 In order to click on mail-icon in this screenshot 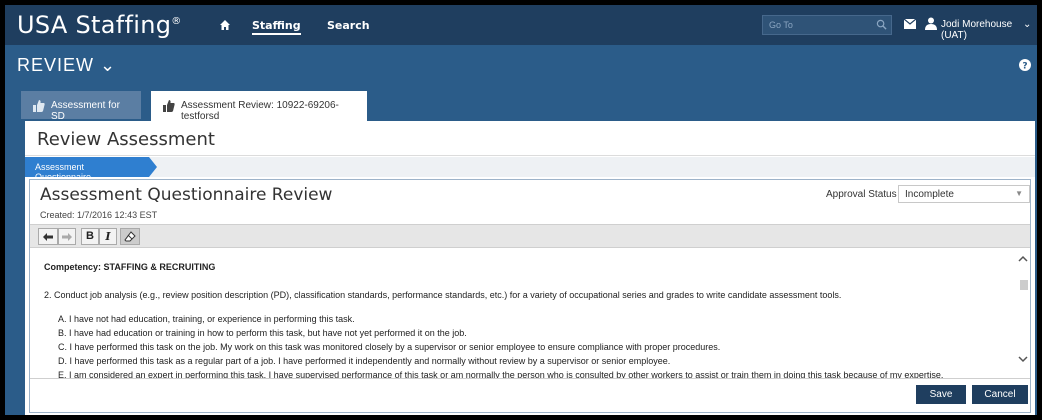, I will do `click(910, 24)`.